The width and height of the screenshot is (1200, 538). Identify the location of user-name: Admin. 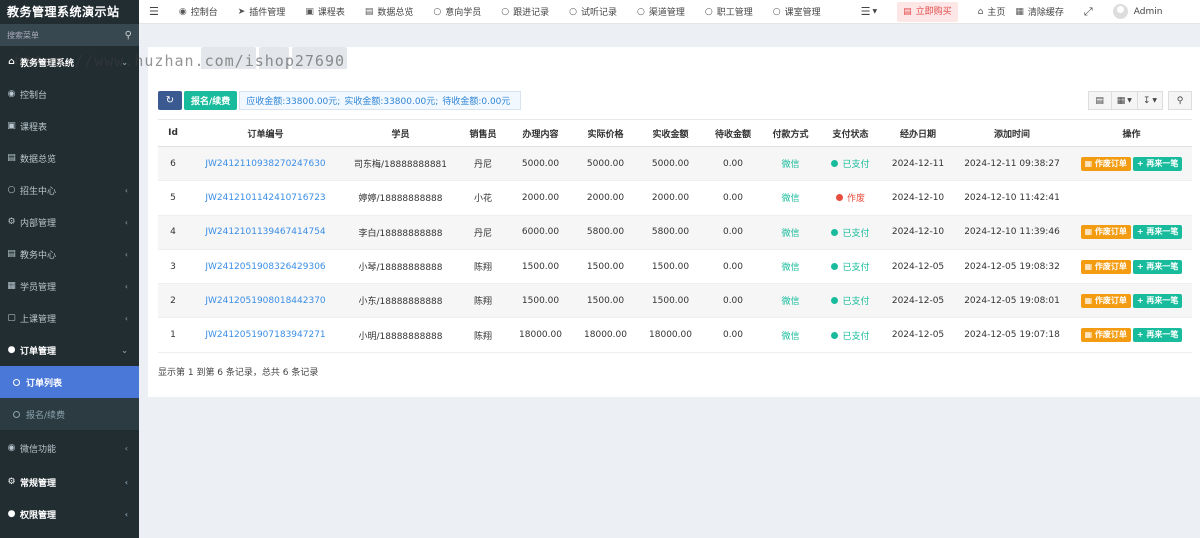
(1148, 11).